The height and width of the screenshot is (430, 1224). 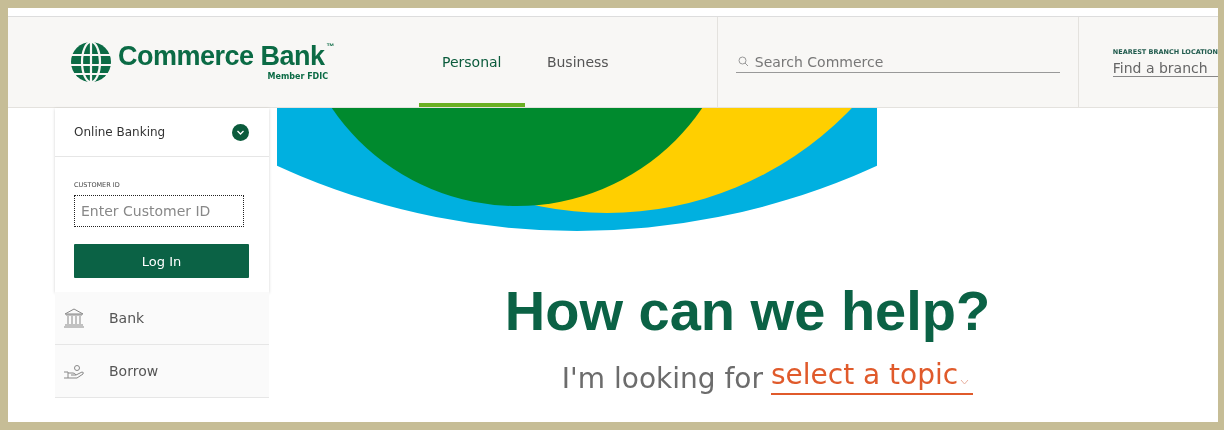 What do you see at coordinates (226, 56) in the screenshot?
I see `logo-wordmark: Commerce Bank™` at bounding box center [226, 56].